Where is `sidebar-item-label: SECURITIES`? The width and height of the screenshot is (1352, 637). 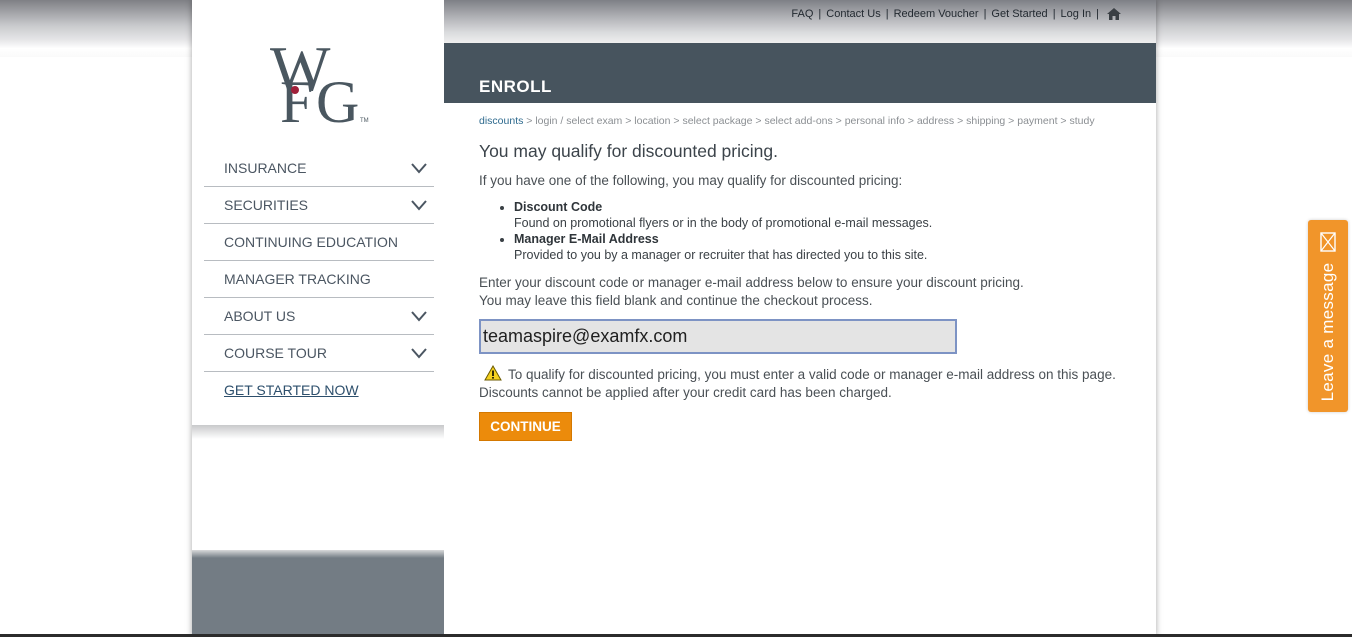 sidebar-item-label: SECURITIES is located at coordinates (266, 205).